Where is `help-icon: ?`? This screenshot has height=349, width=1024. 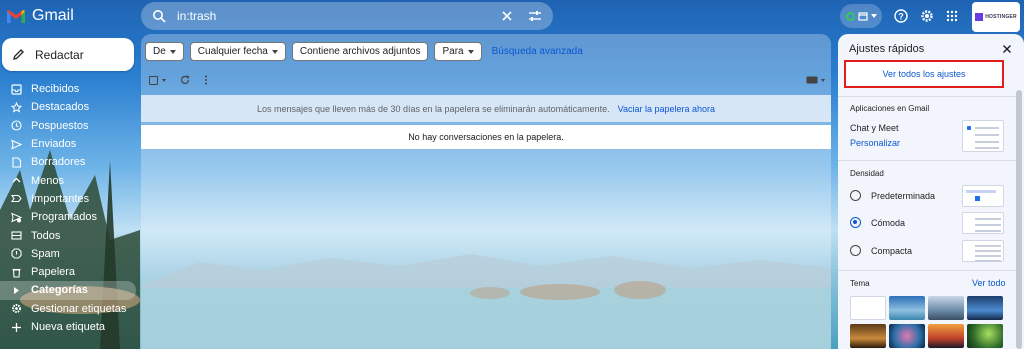
help-icon: ? is located at coordinates (901, 16).